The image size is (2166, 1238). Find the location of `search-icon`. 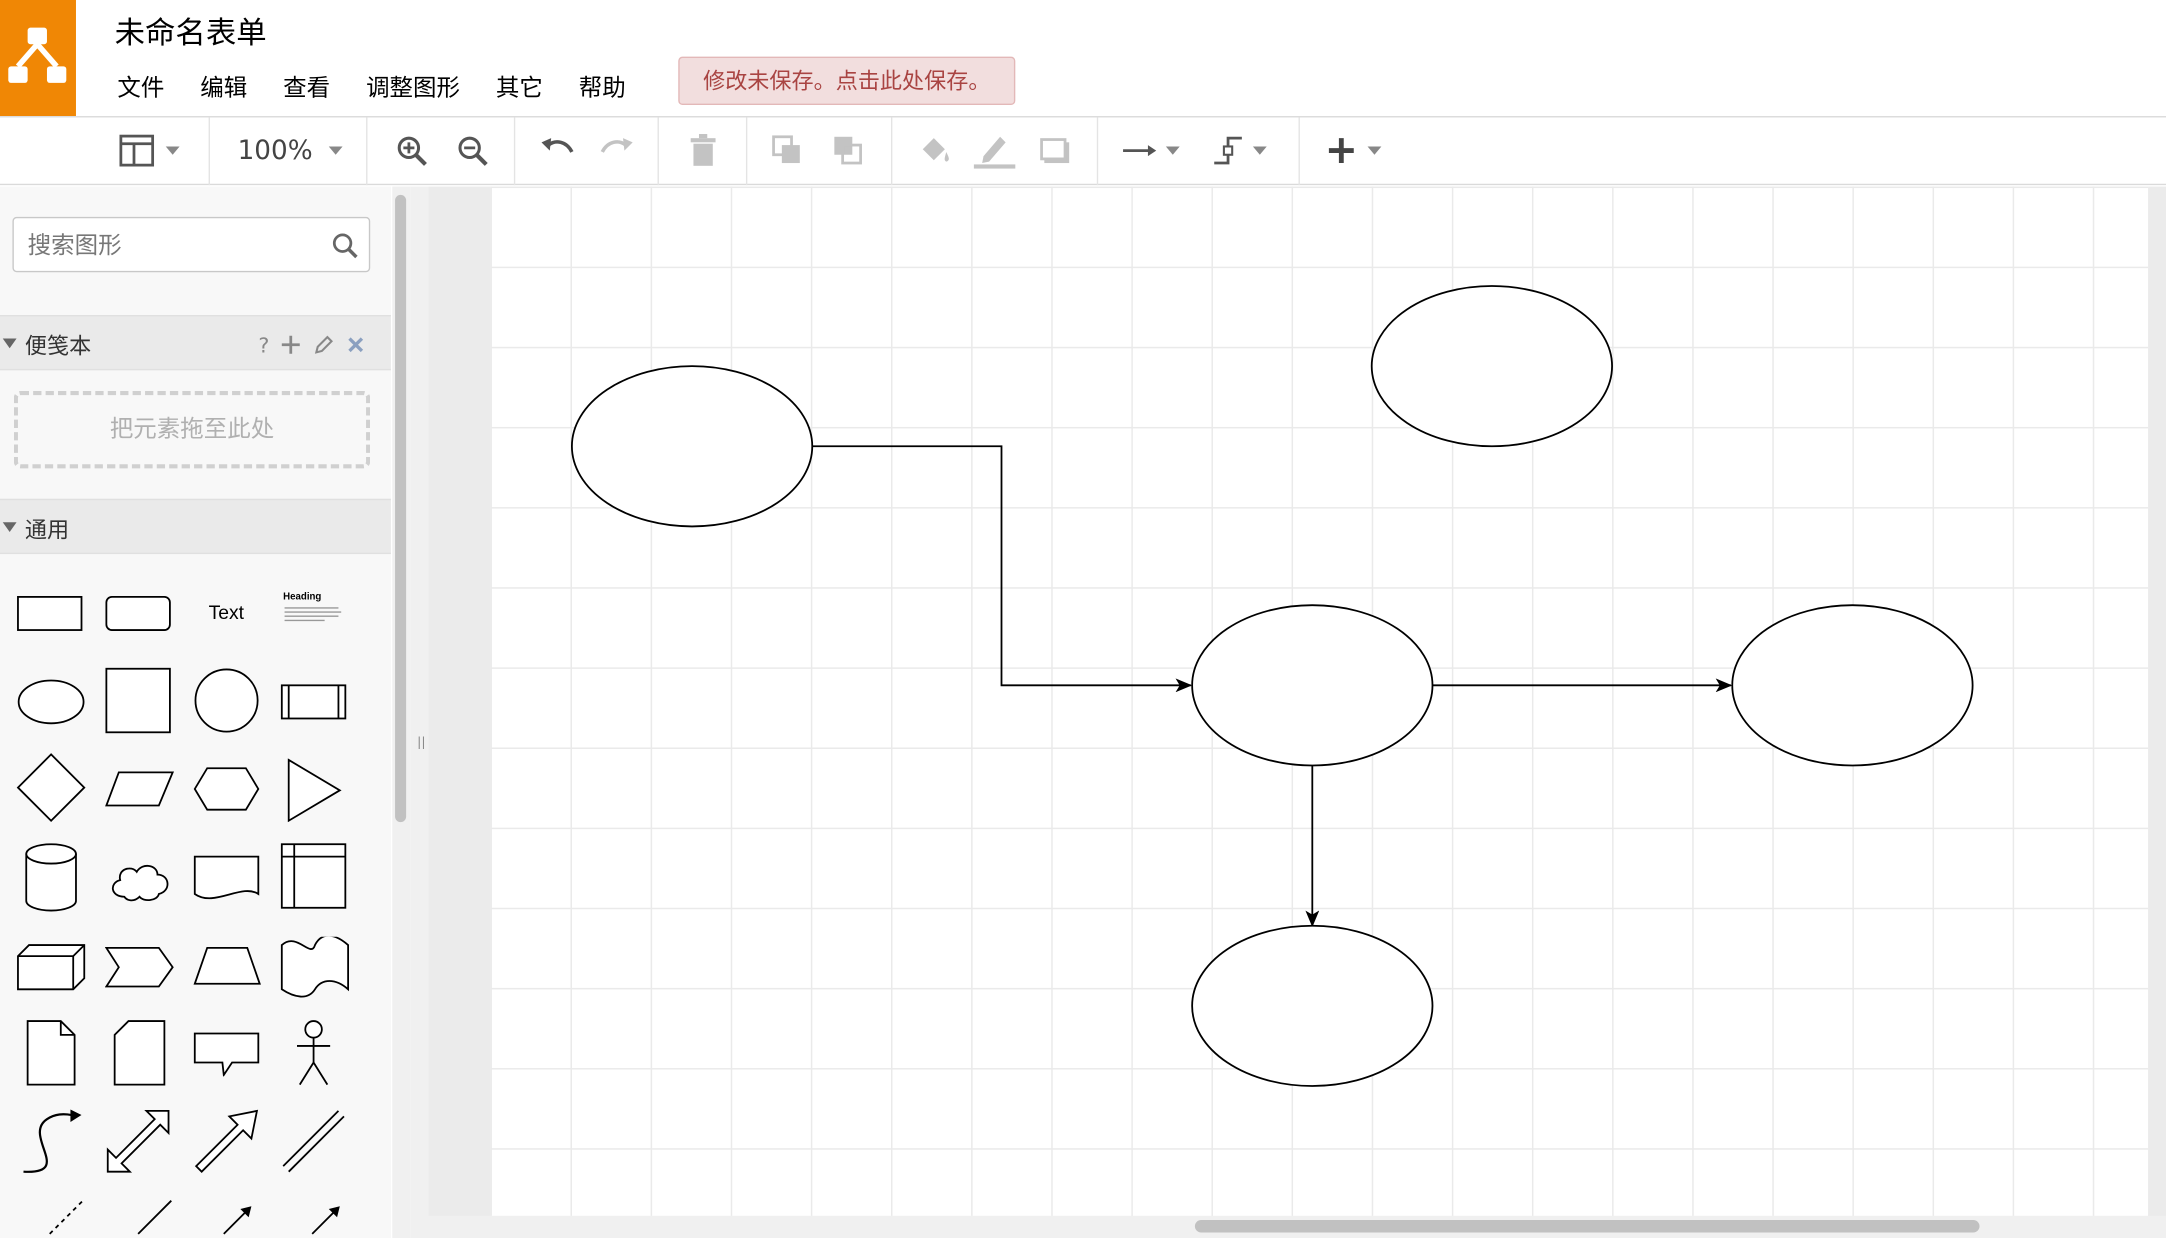

search-icon is located at coordinates (346, 246).